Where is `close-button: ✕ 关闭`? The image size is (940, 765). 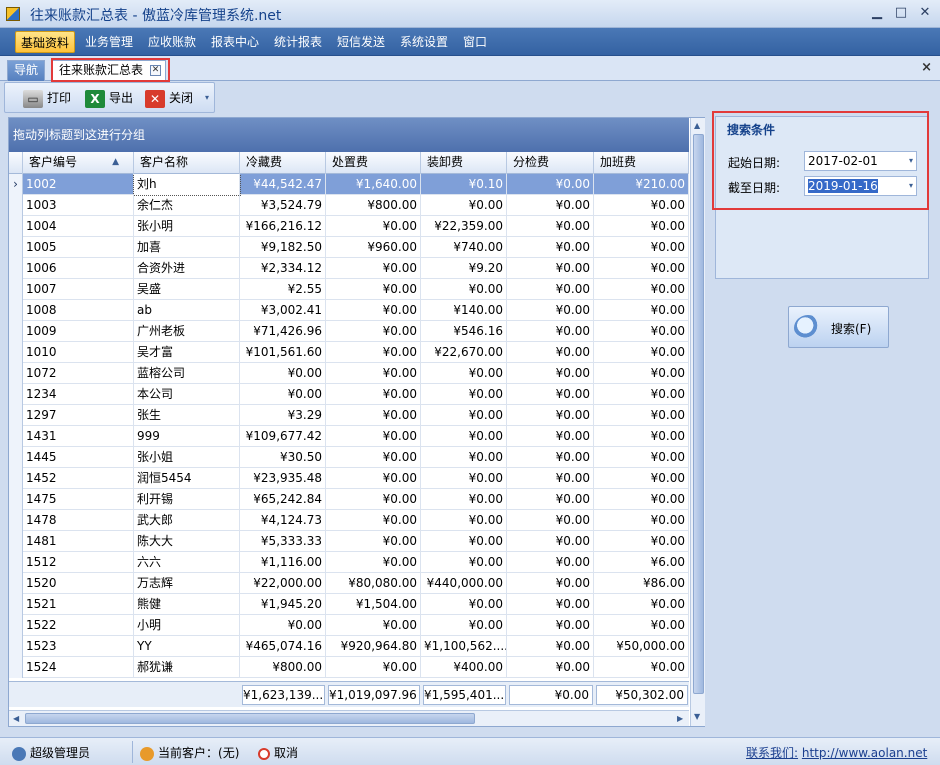
close-button: ✕ 关闭 is located at coordinates (169, 98).